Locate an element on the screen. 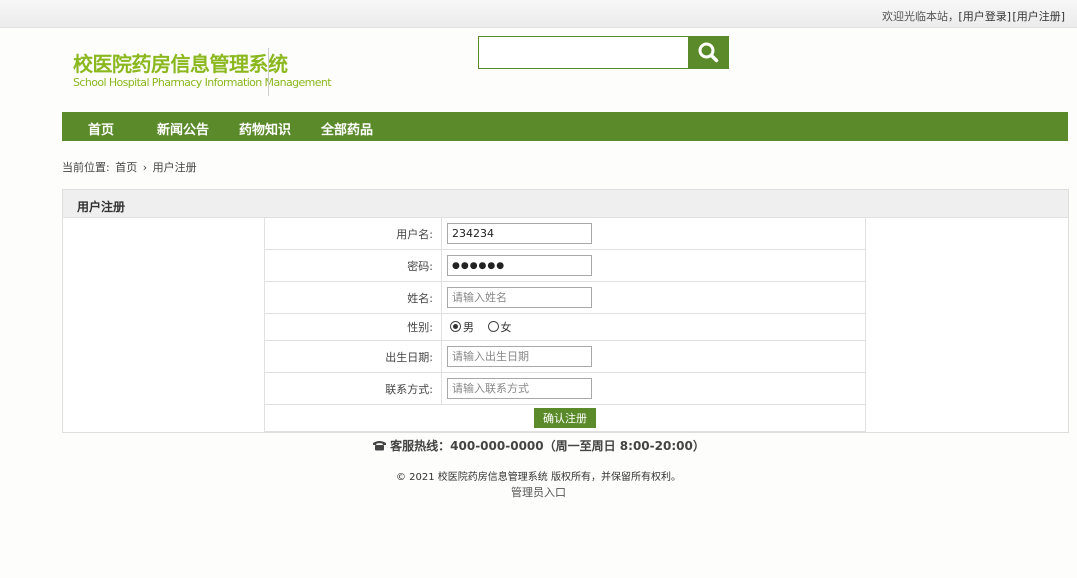 Image resolution: width=1077 pixels, height=578 pixels. breadcrumb-prefix: 当前位置: is located at coordinates (86, 167).